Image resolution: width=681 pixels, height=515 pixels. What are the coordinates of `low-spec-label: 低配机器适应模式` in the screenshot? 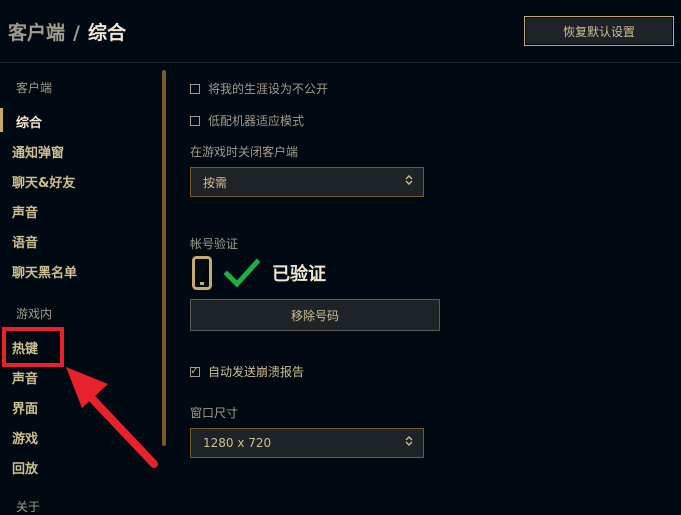 It's located at (256, 121).